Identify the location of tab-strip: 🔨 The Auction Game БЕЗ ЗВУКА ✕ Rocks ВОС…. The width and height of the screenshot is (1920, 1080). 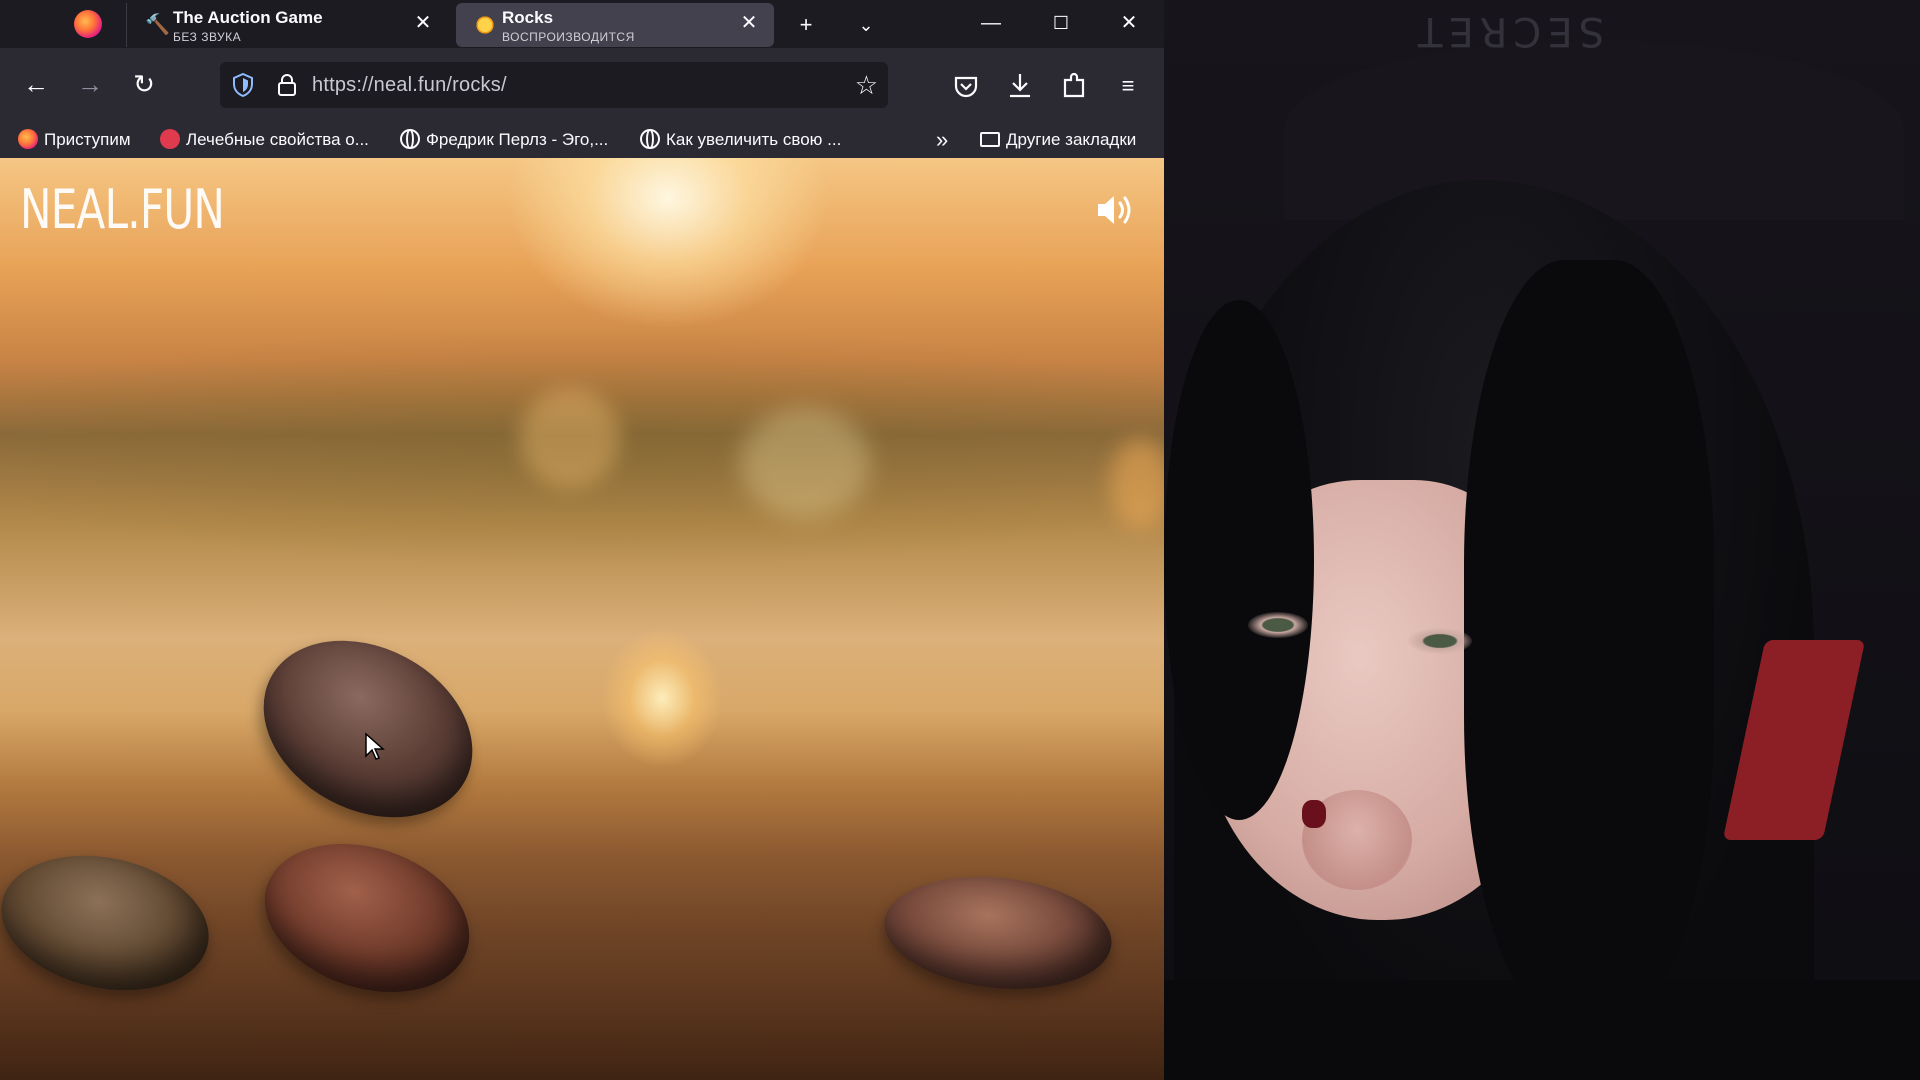
(582, 24).